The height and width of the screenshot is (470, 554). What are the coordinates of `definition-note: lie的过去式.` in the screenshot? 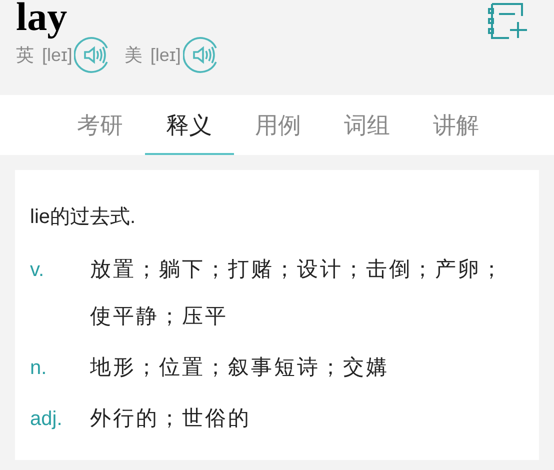 It's located at (83, 217).